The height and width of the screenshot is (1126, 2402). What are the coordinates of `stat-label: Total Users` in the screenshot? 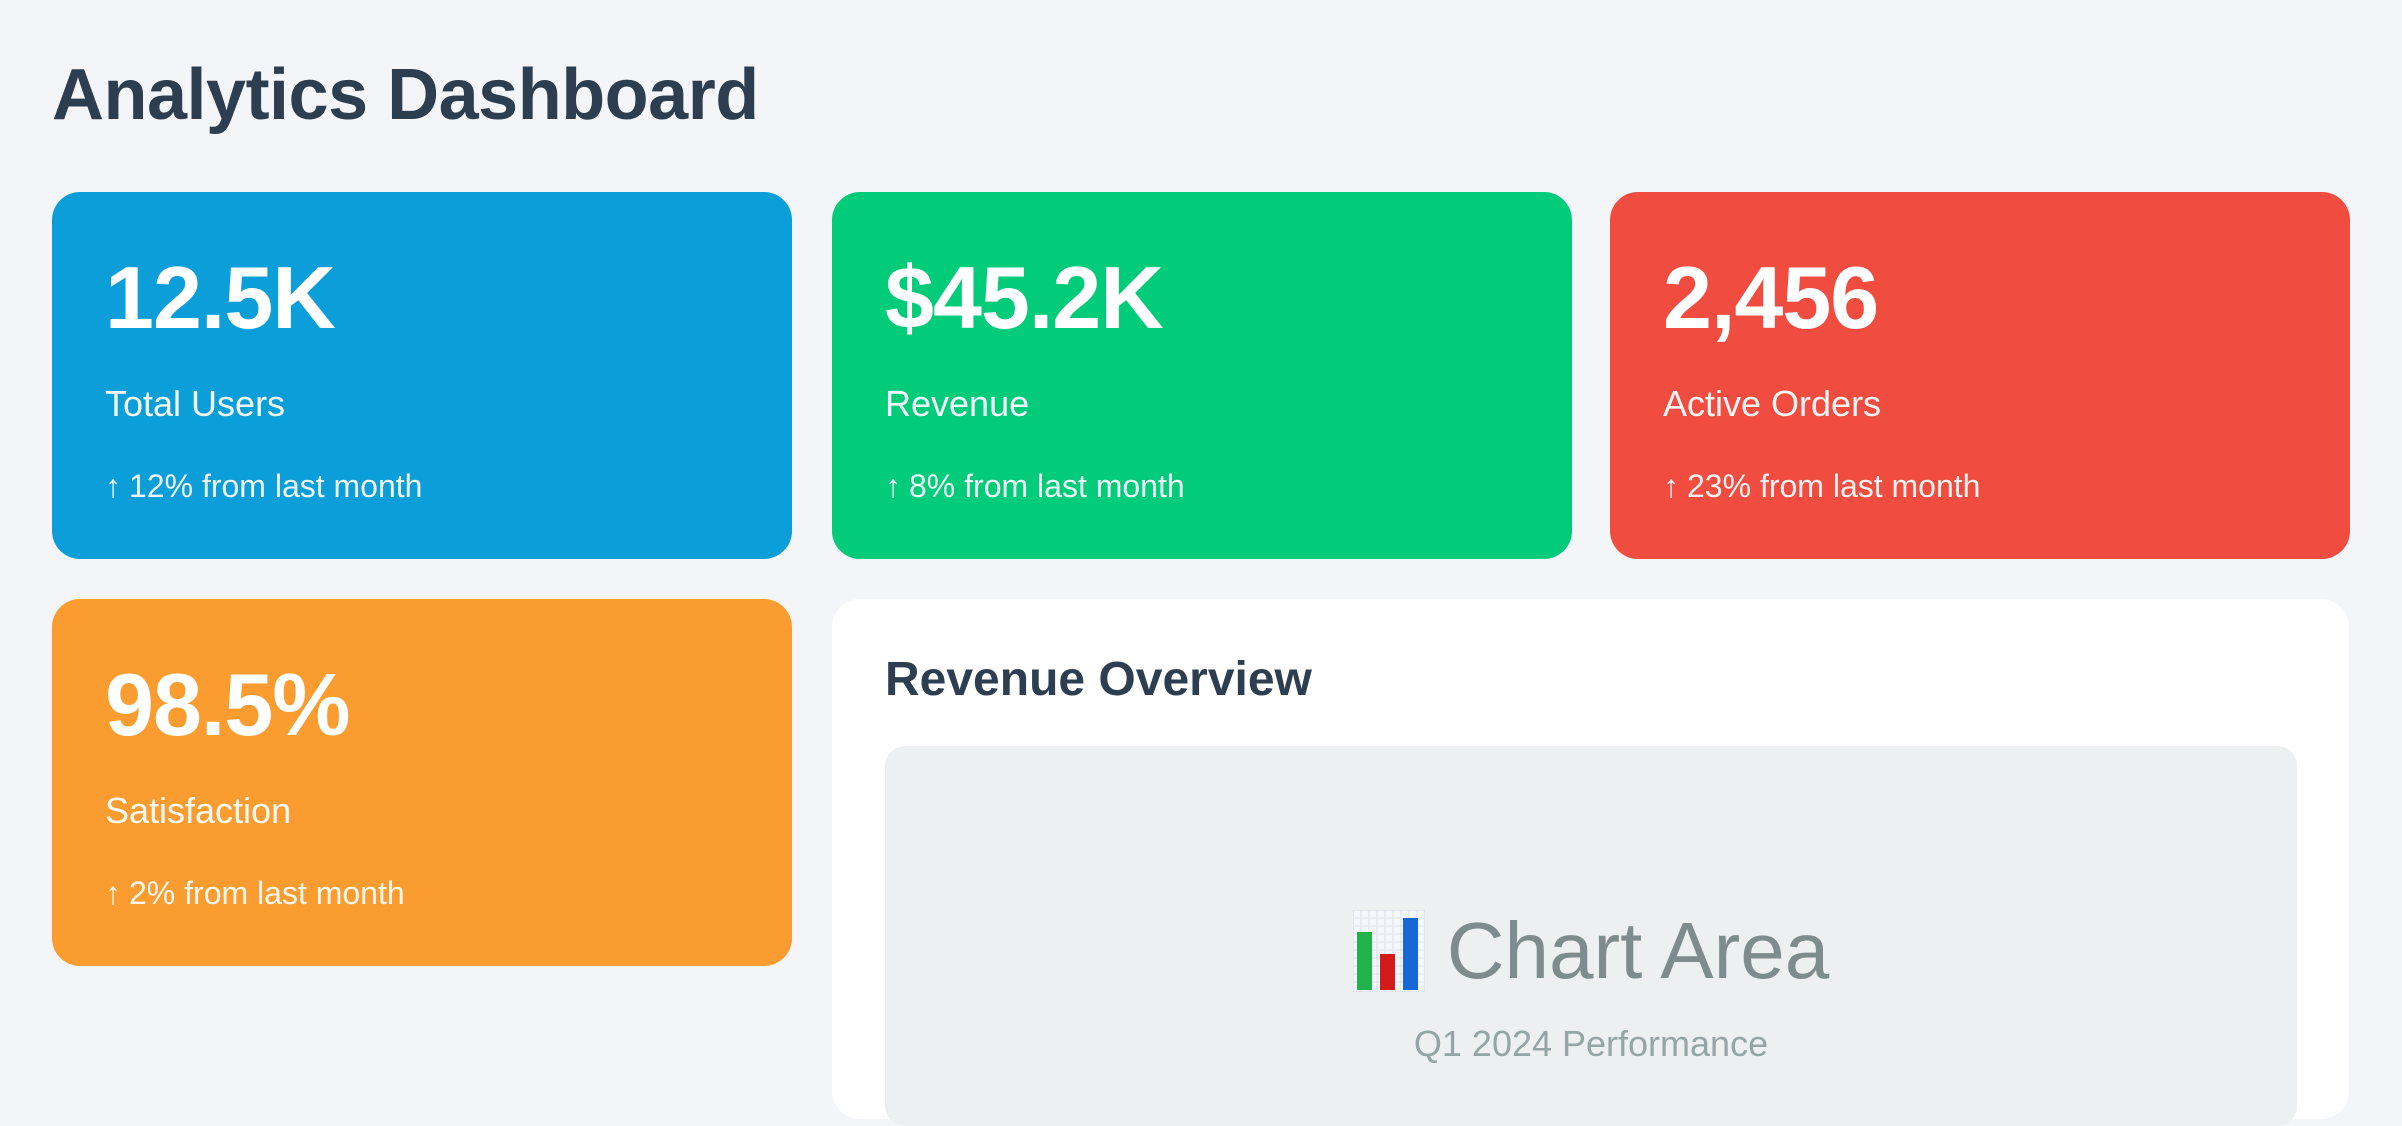 It's located at (195, 403).